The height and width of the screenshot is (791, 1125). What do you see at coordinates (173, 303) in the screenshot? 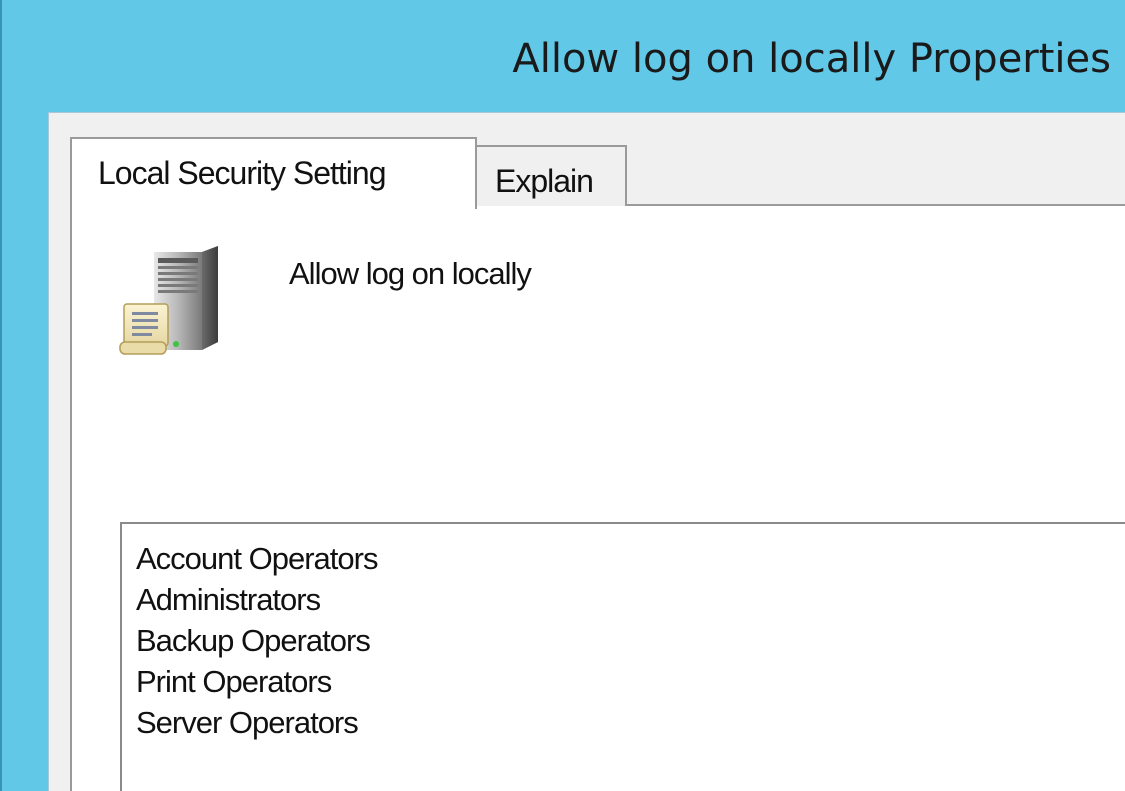
I see `server-policy-icon` at bounding box center [173, 303].